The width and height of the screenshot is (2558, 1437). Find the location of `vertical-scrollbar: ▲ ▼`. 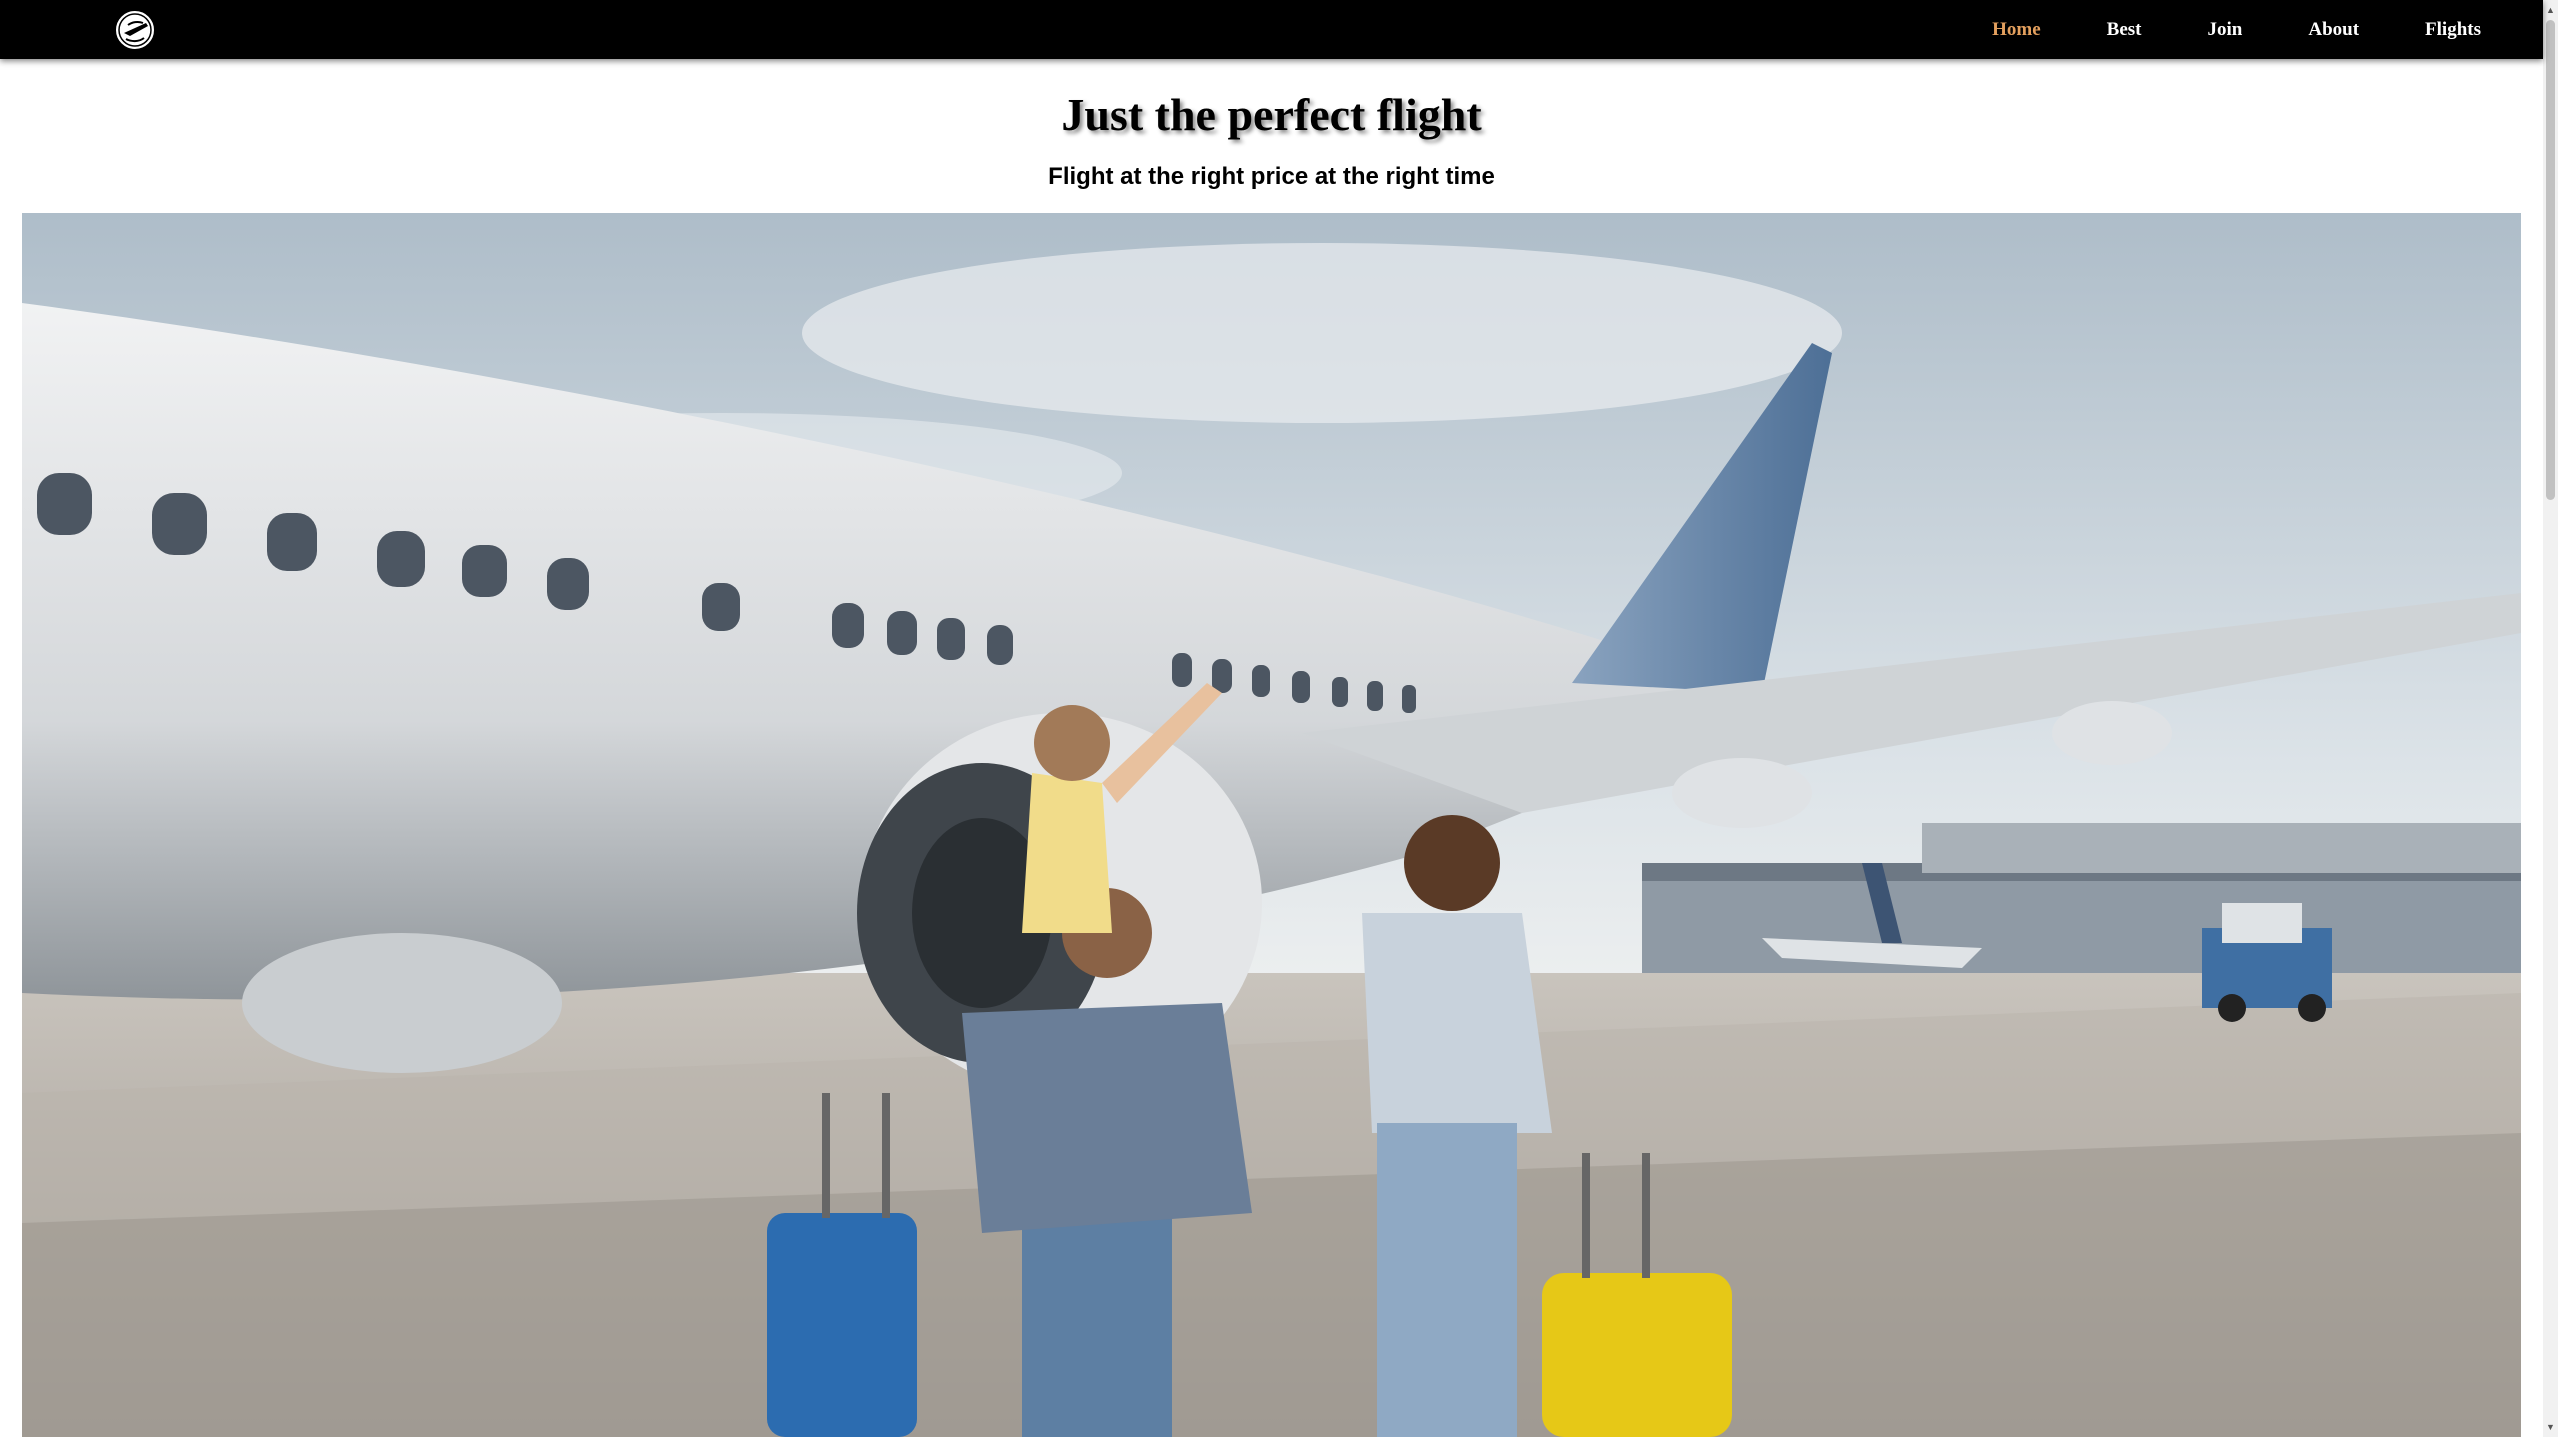

vertical-scrollbar: ▲ ▼ is located at coordinates (2550, 718).